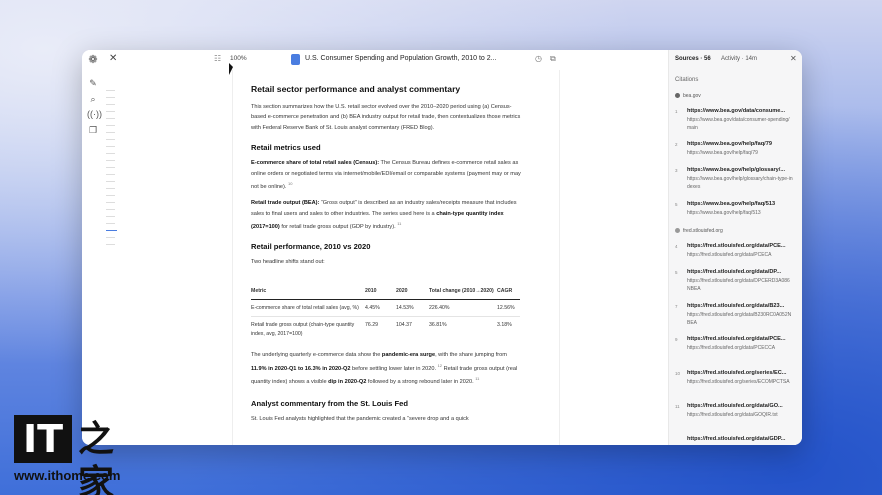 This screenshot has width=882, height=495. I want to click on source-group-bea: bea.gov, so click(688, 96).